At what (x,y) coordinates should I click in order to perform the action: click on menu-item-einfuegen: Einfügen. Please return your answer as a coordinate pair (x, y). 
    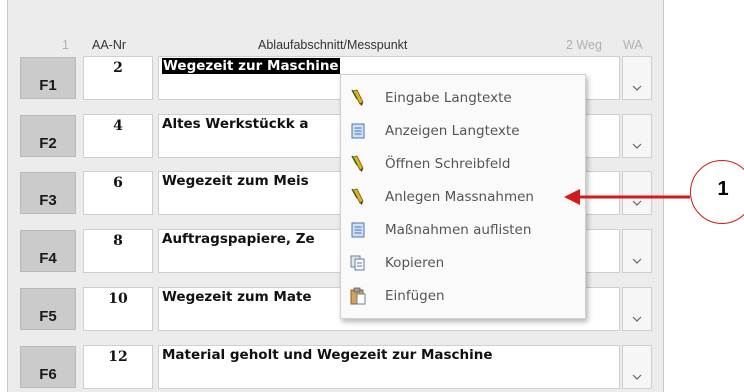
    Looking at the image, I should click on (463, 296).